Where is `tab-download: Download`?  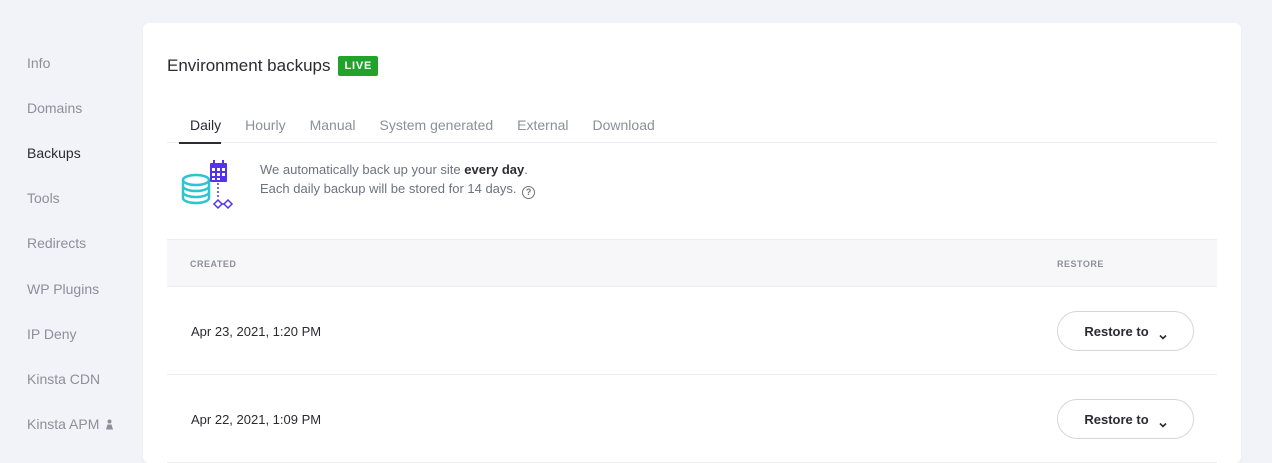 tab-download: Download is located at coordinates (624, 127).